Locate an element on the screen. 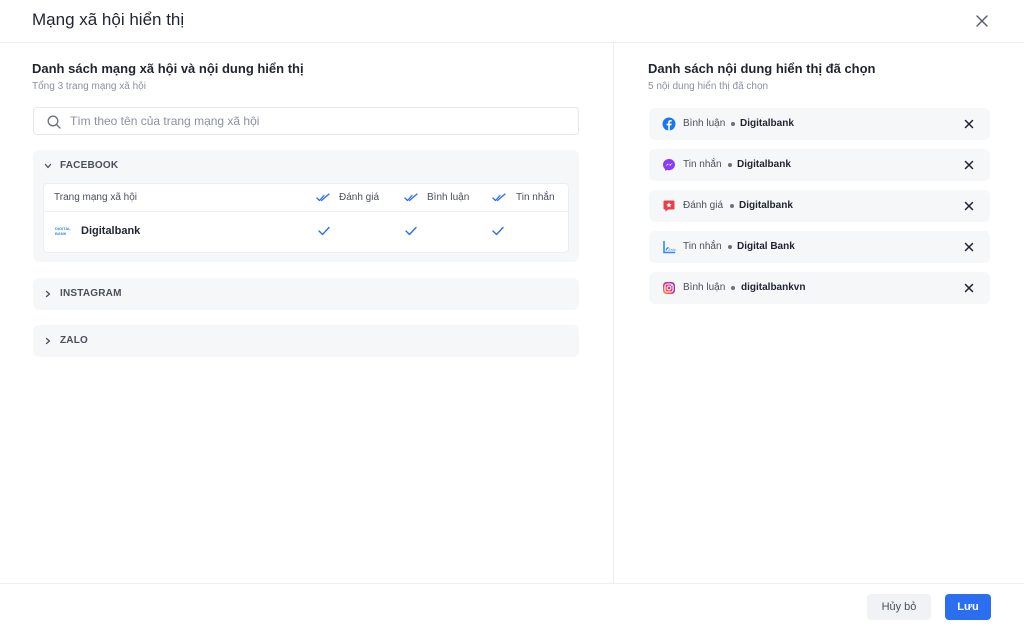  search-box is located at coordinates (306, 121).